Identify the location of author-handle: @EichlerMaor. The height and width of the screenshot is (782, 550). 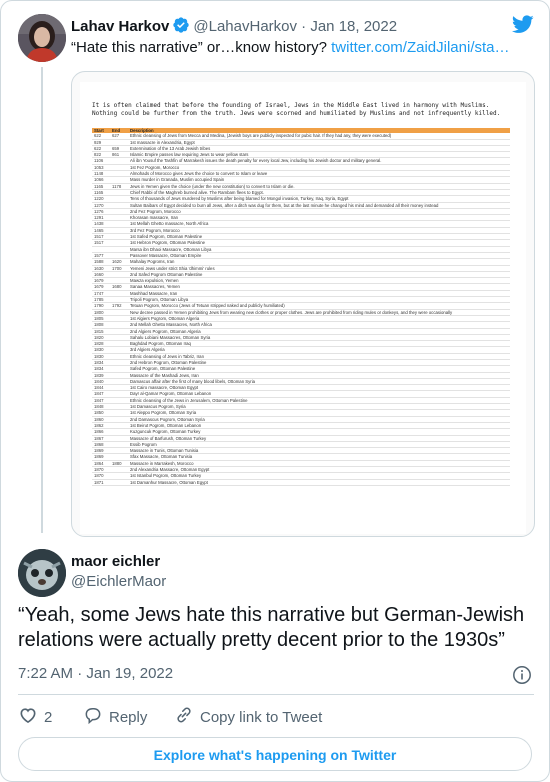
(118, 581).